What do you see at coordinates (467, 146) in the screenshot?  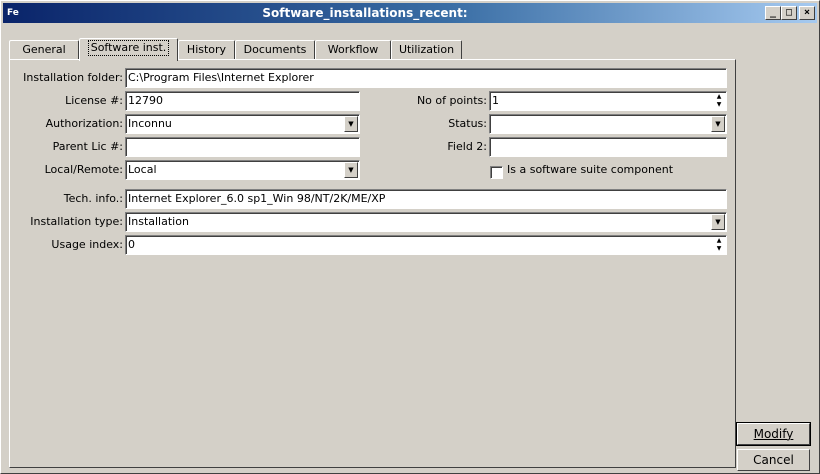 I see `field2-label: Field 2:` at bounding box center [467, 146].